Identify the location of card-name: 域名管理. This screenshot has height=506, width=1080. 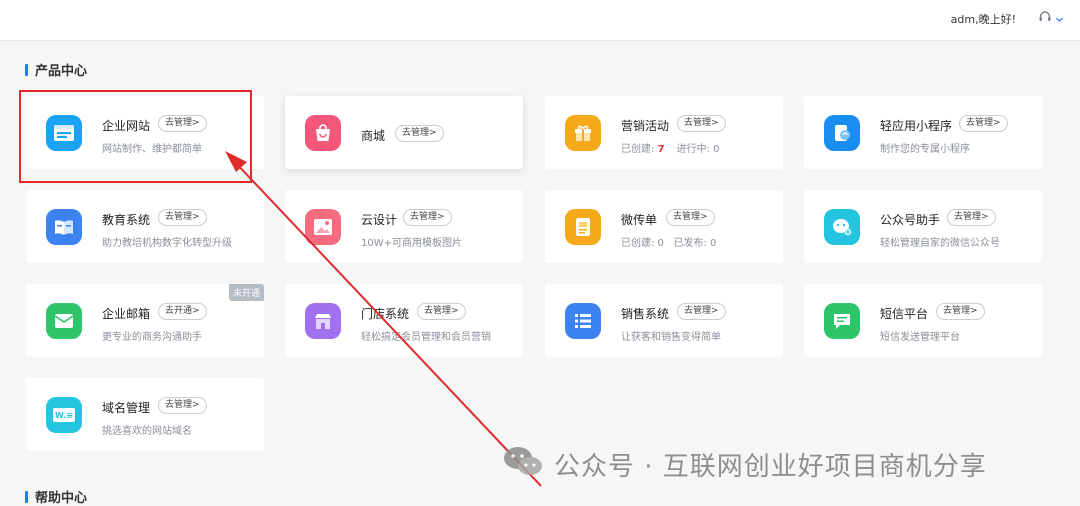
(126, 408).